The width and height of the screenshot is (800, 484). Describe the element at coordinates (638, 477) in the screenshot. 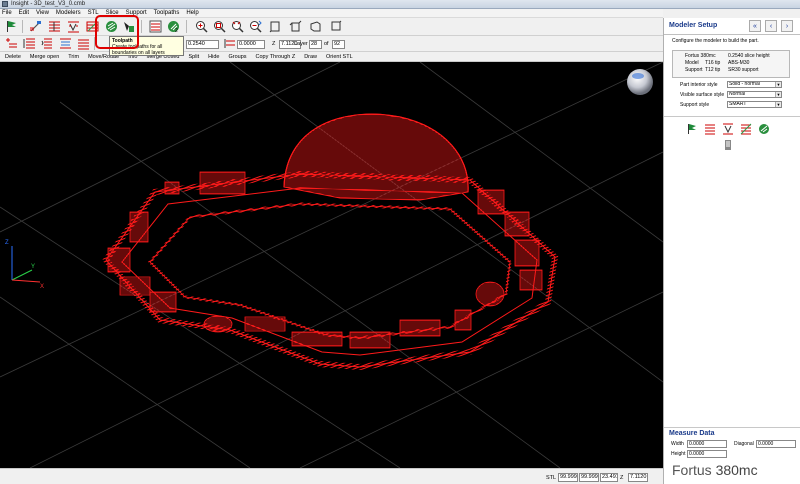

I see `status-z-field: 7.1120` at that location.